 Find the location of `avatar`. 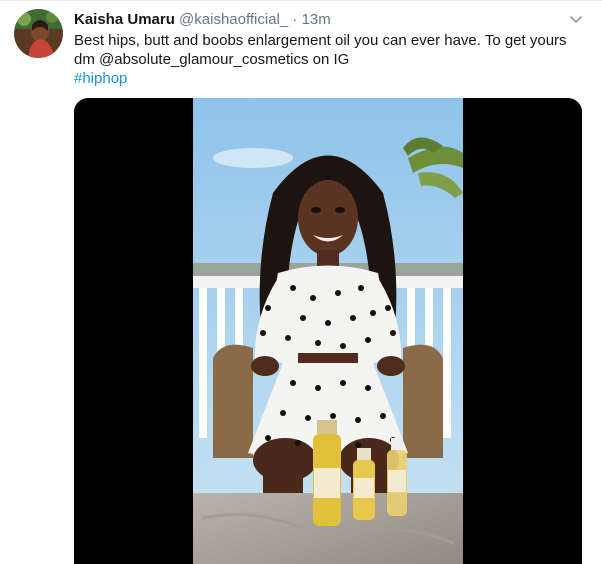

avatar is located at coordinates (38, 33).